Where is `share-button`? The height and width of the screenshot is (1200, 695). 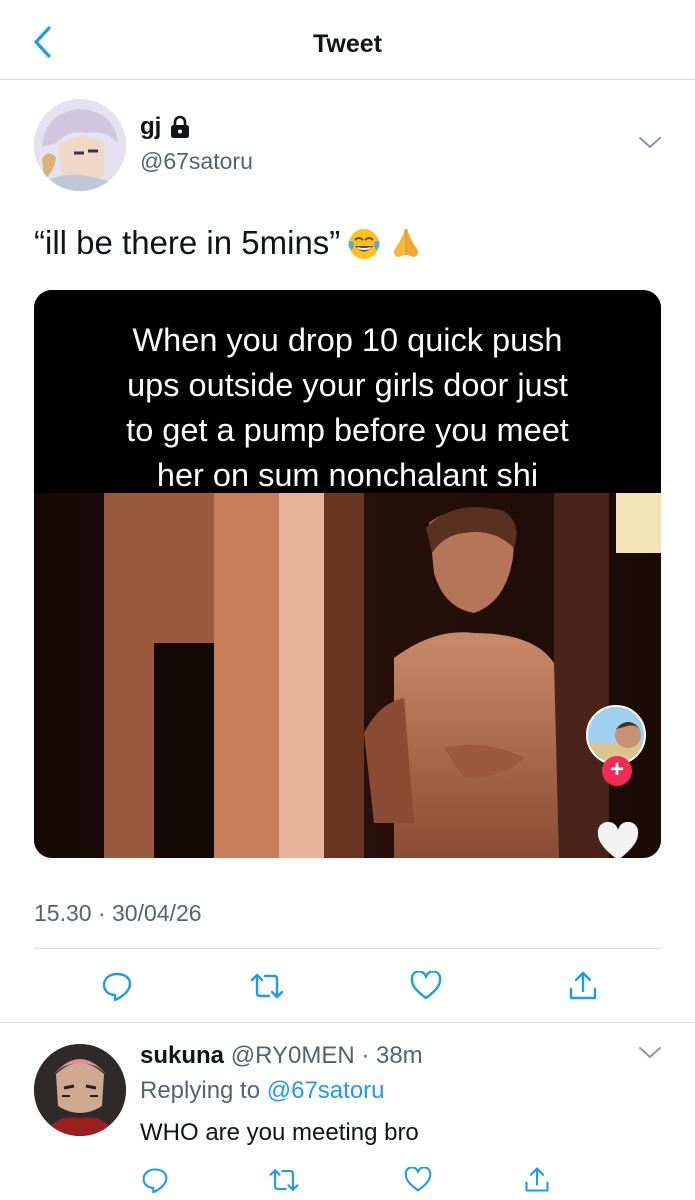
share-button is located at coordinates (583, 986).